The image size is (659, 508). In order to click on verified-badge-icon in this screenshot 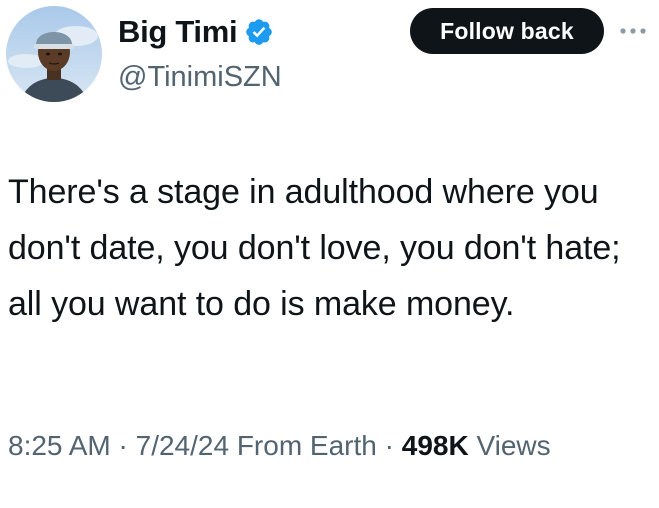, I will do `click(259, 32)`.